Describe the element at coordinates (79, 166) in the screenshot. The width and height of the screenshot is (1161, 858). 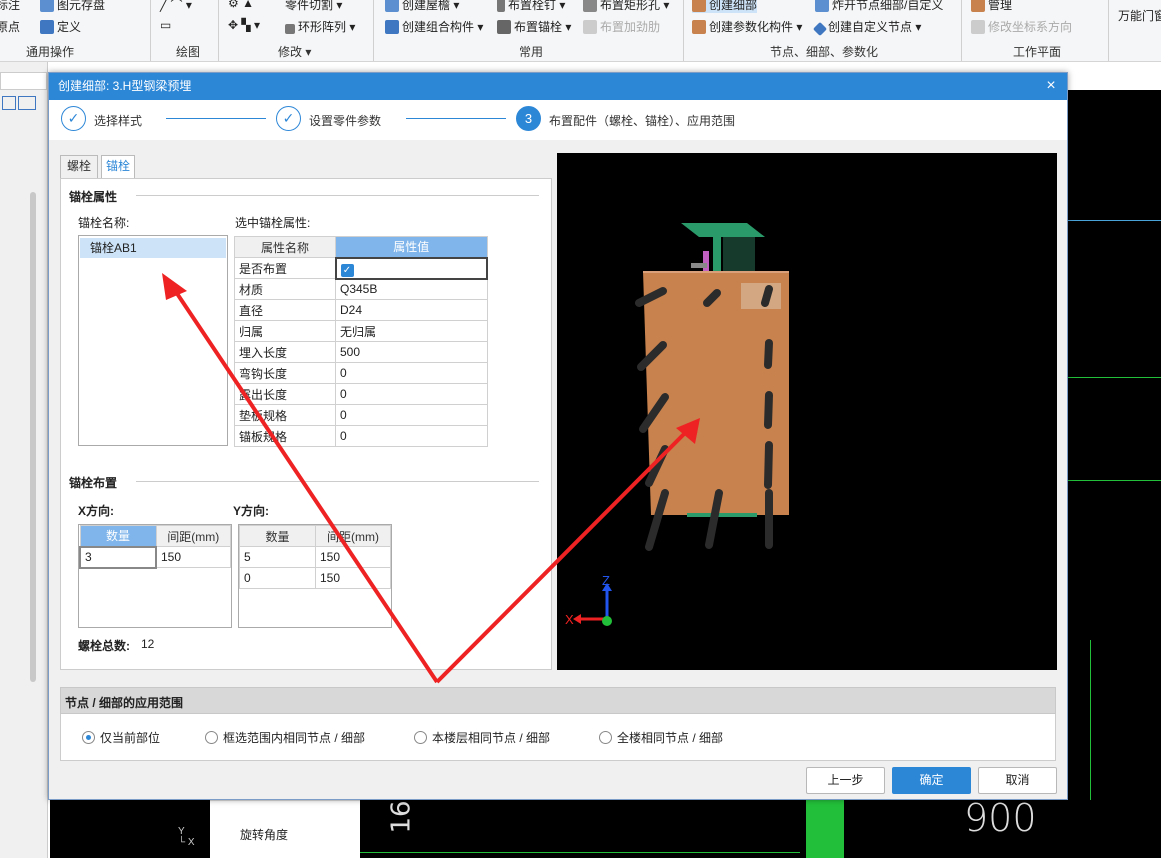
I see `tab-bolt: 螺栓` at that location.